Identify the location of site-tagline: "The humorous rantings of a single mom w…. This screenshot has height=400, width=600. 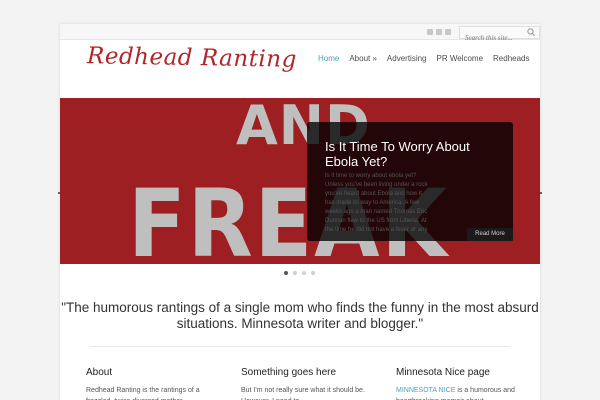
(300, 315).